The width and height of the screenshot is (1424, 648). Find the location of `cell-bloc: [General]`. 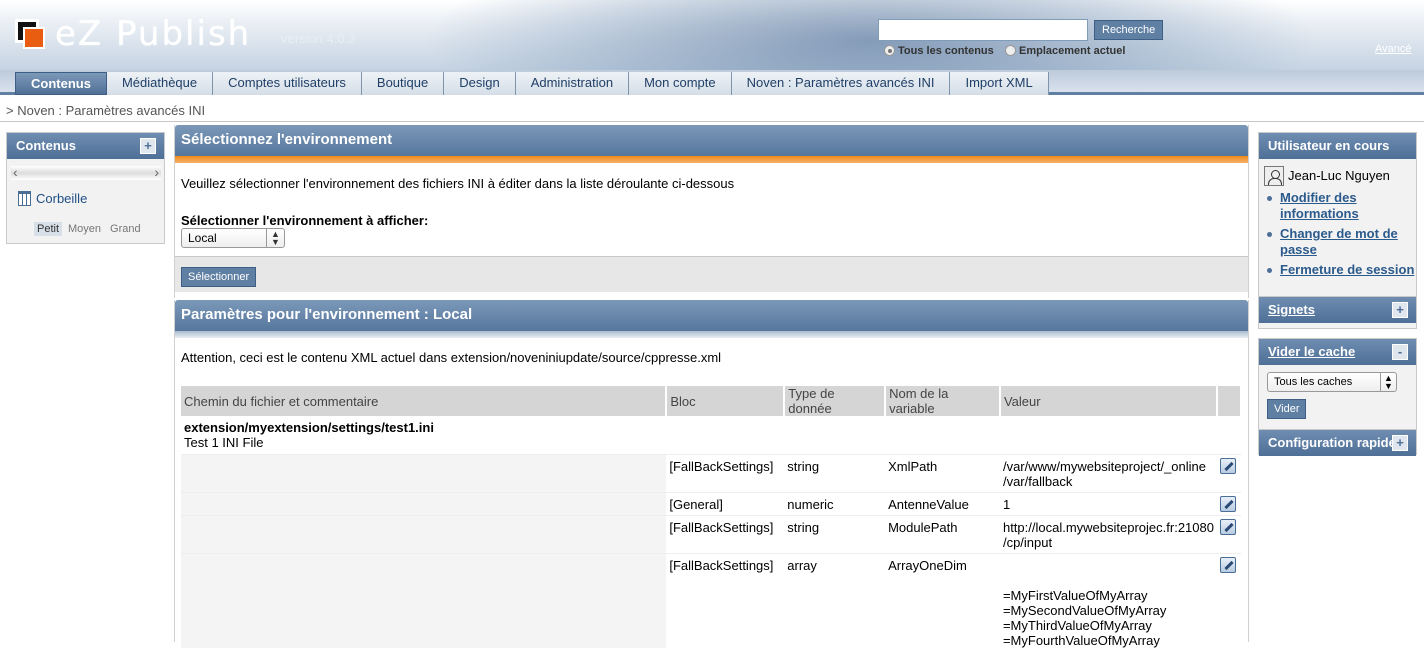

cell-bloc: [General] is located at coordinates (725, 503).